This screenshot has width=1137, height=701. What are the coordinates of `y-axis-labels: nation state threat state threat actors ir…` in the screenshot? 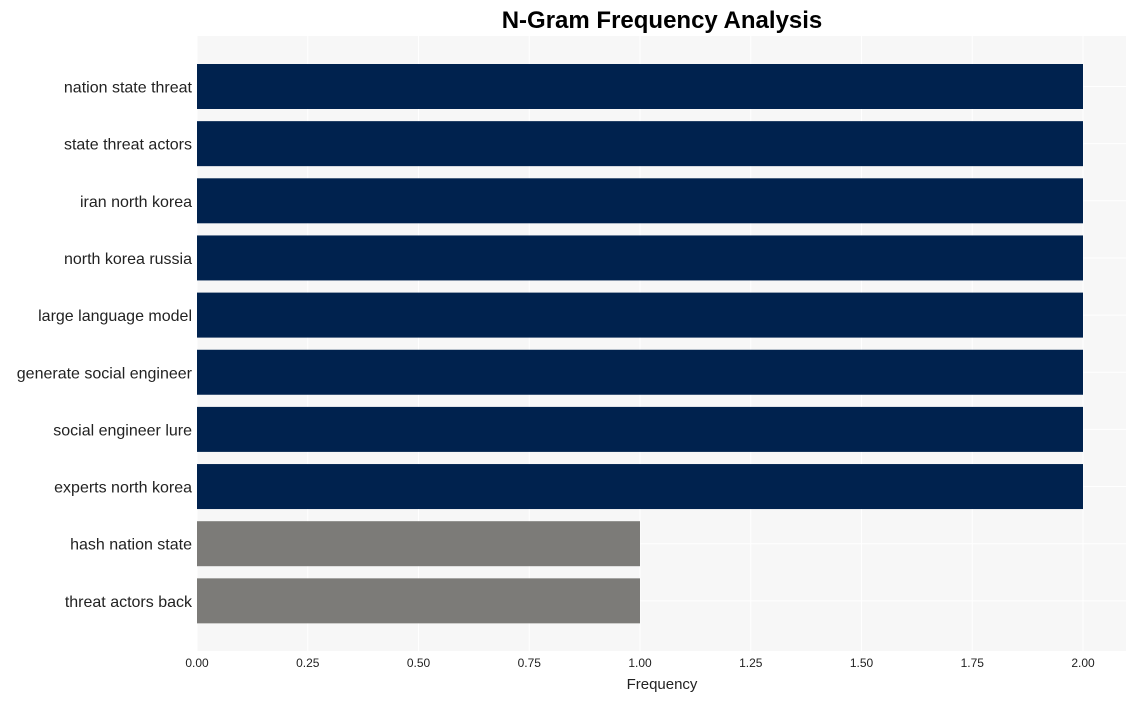 It's located at (105, 345).